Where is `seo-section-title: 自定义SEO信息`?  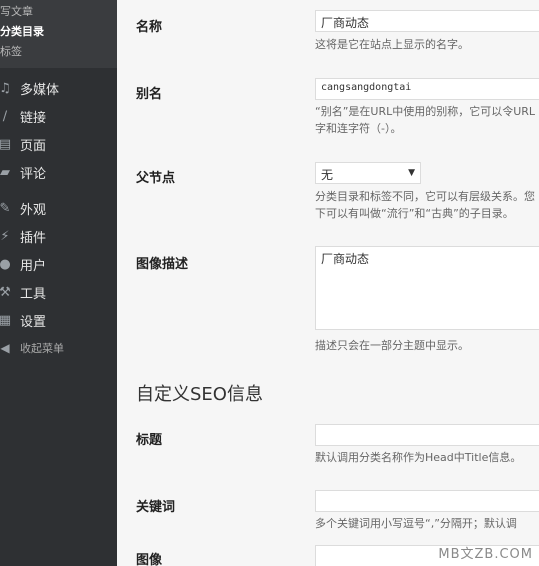
seo-section-title: 自定义SEO信息 is located at coordinates (199, 394).